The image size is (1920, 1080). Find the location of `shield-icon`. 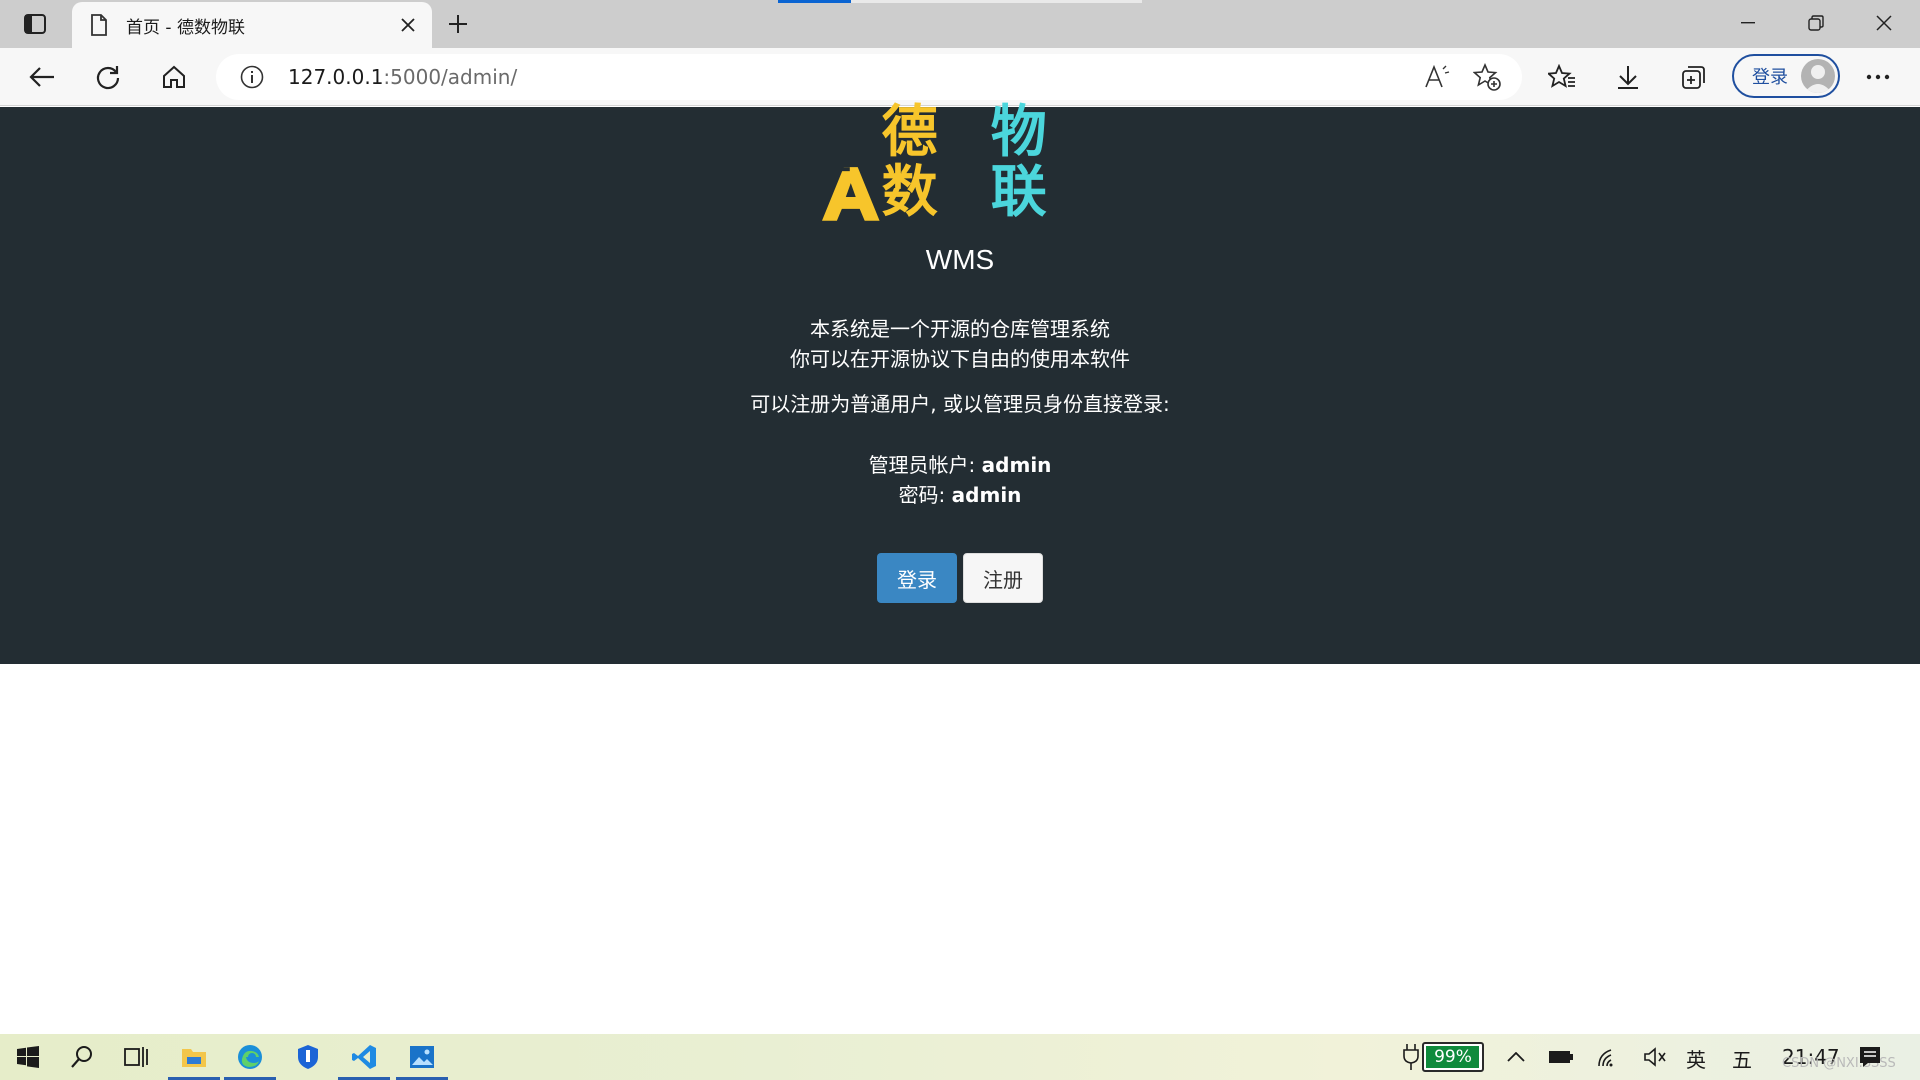

shield-icon is located at coordinates (308, 1057).